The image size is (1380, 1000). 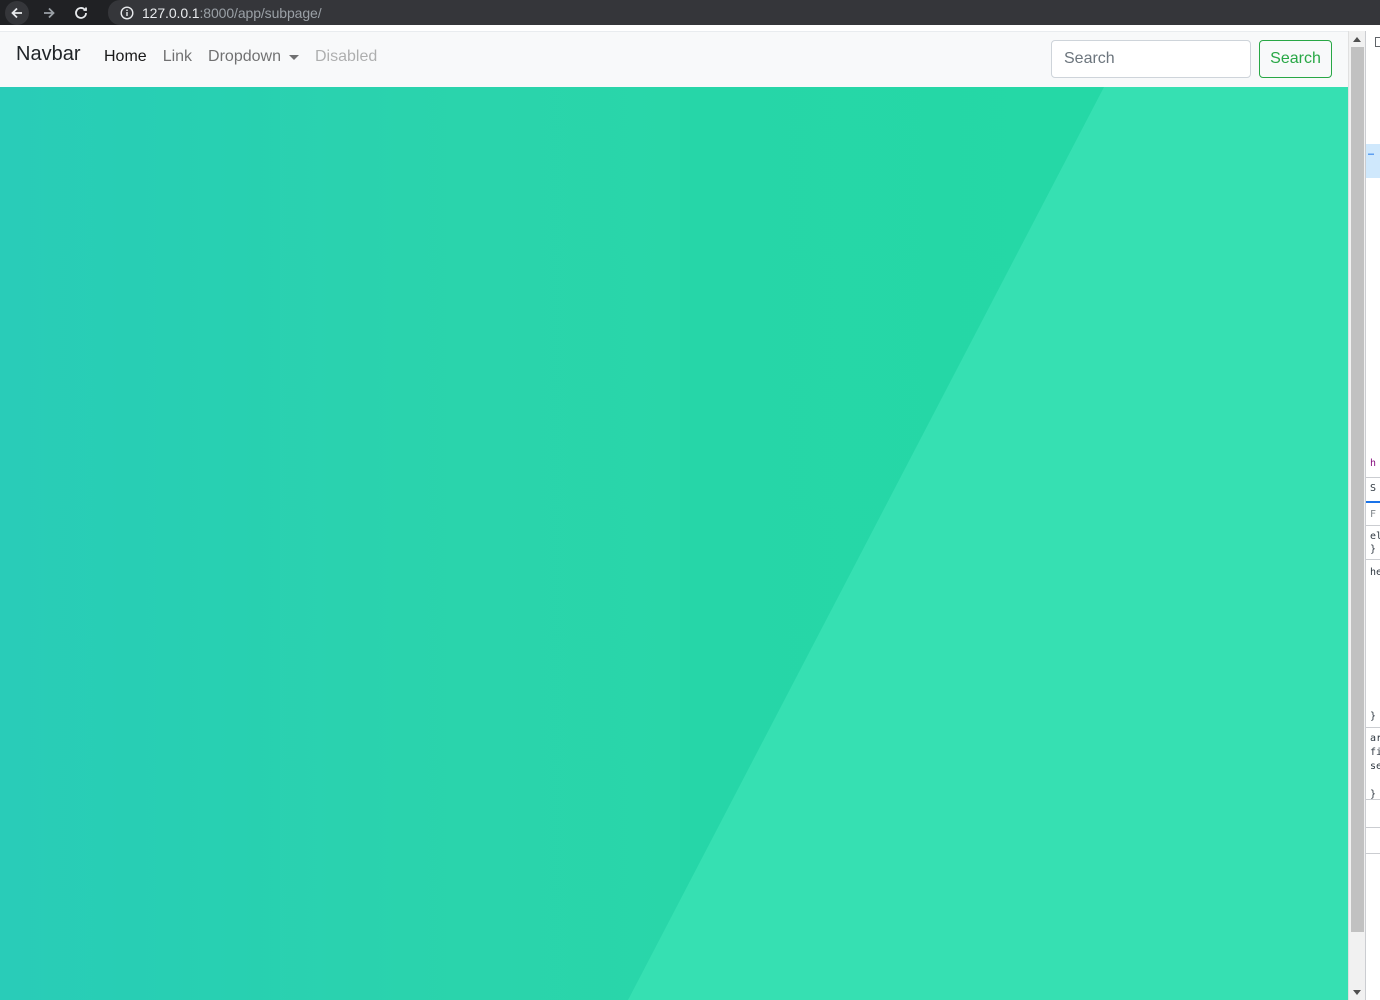 What do you see at coordinates (1357, 39) in the screenshot?
I see `scroll-up-icon` at bounding box center [1357, 39].